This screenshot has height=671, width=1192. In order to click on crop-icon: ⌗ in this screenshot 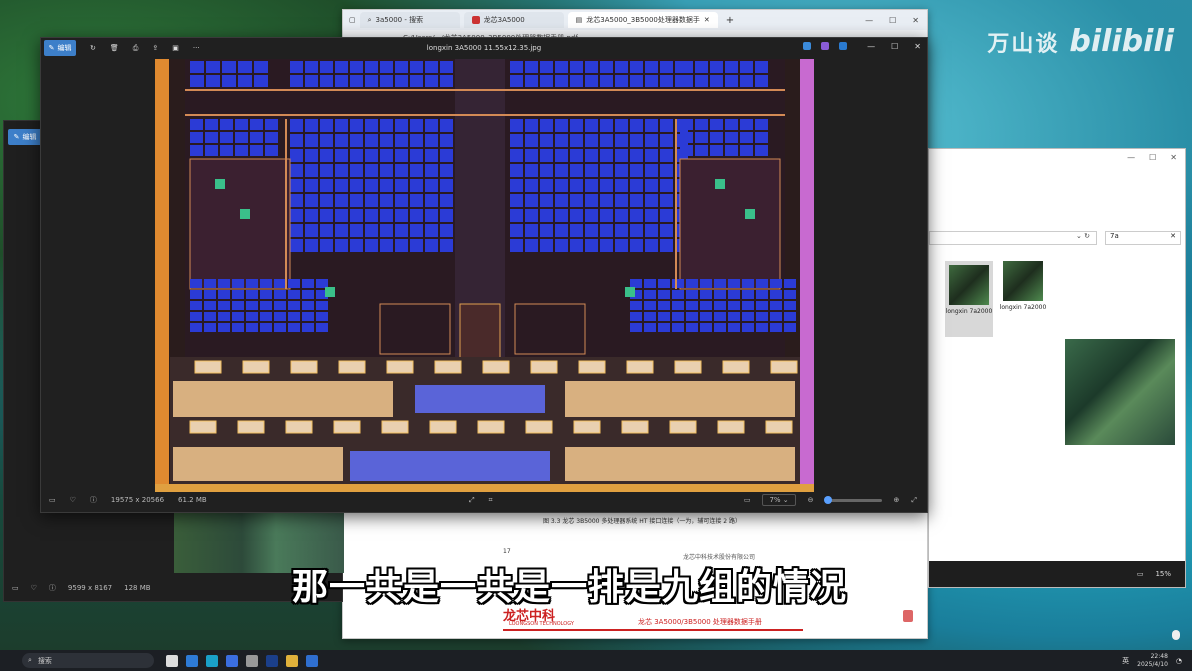, I will do `click(491, 500)`.